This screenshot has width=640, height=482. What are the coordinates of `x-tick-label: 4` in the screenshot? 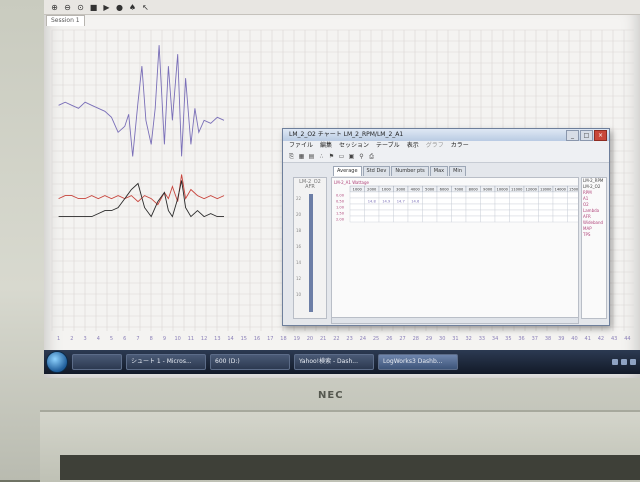 It's located at (98, 339).